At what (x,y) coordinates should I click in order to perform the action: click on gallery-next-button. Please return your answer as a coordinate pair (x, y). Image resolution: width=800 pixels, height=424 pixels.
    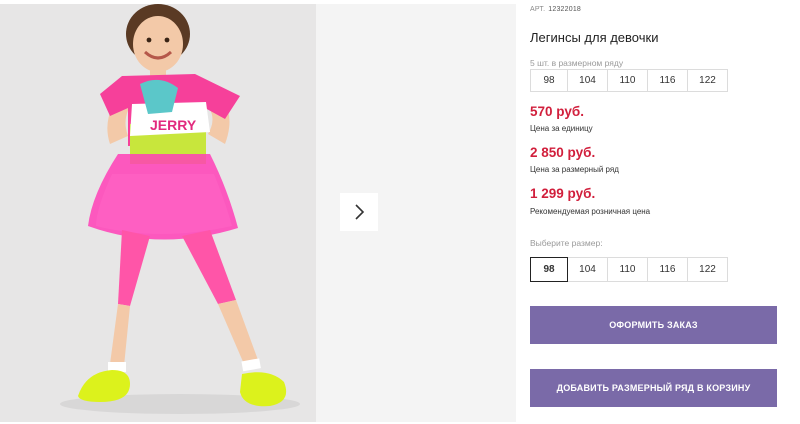
    Looking at the image, I should click on (359, 212).